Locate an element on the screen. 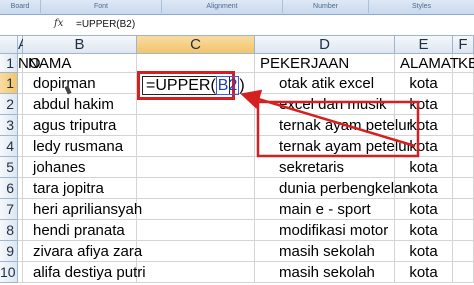 This screenshot has width=474, height=285. annotation-overlay is located at coordinates (330, 123).